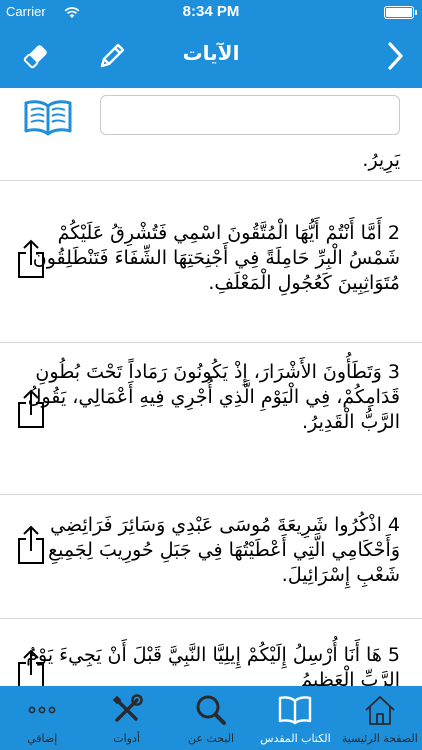  Describe the element at coordinates (381, 160) in the screenshot. I see `verse-text: يَرِيرُ.` at that location.